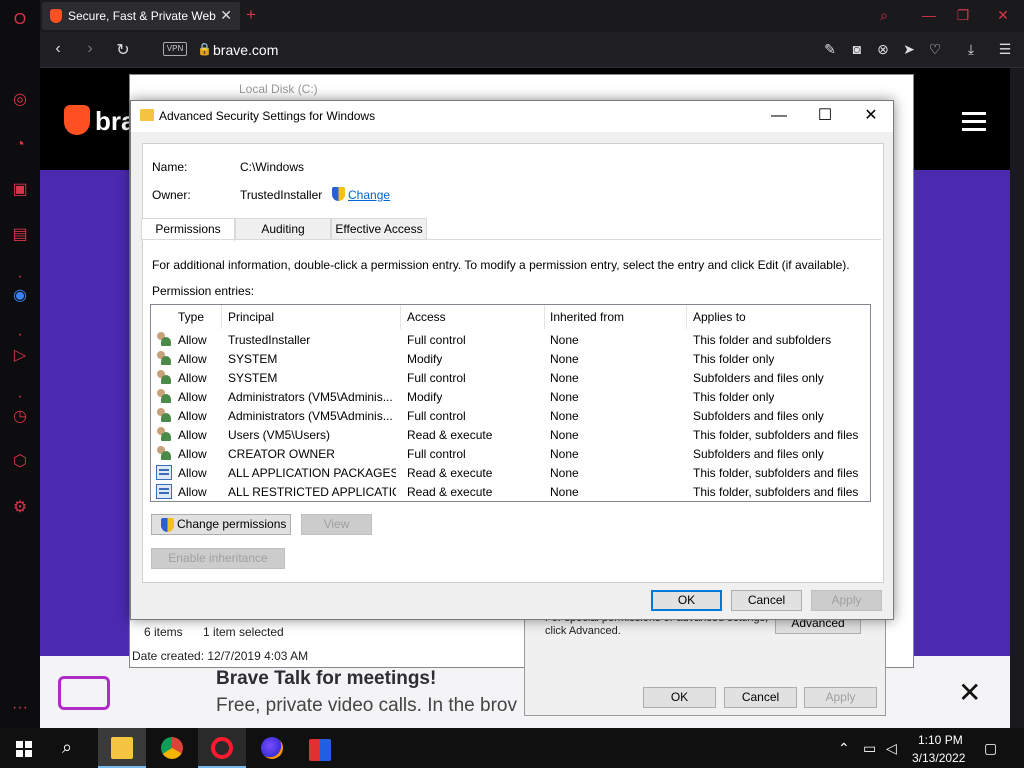  What do you see at coordinates (175, 49) in the screenshot?
I see `vpn-badge: VPN` at bounding box center [175, 49].